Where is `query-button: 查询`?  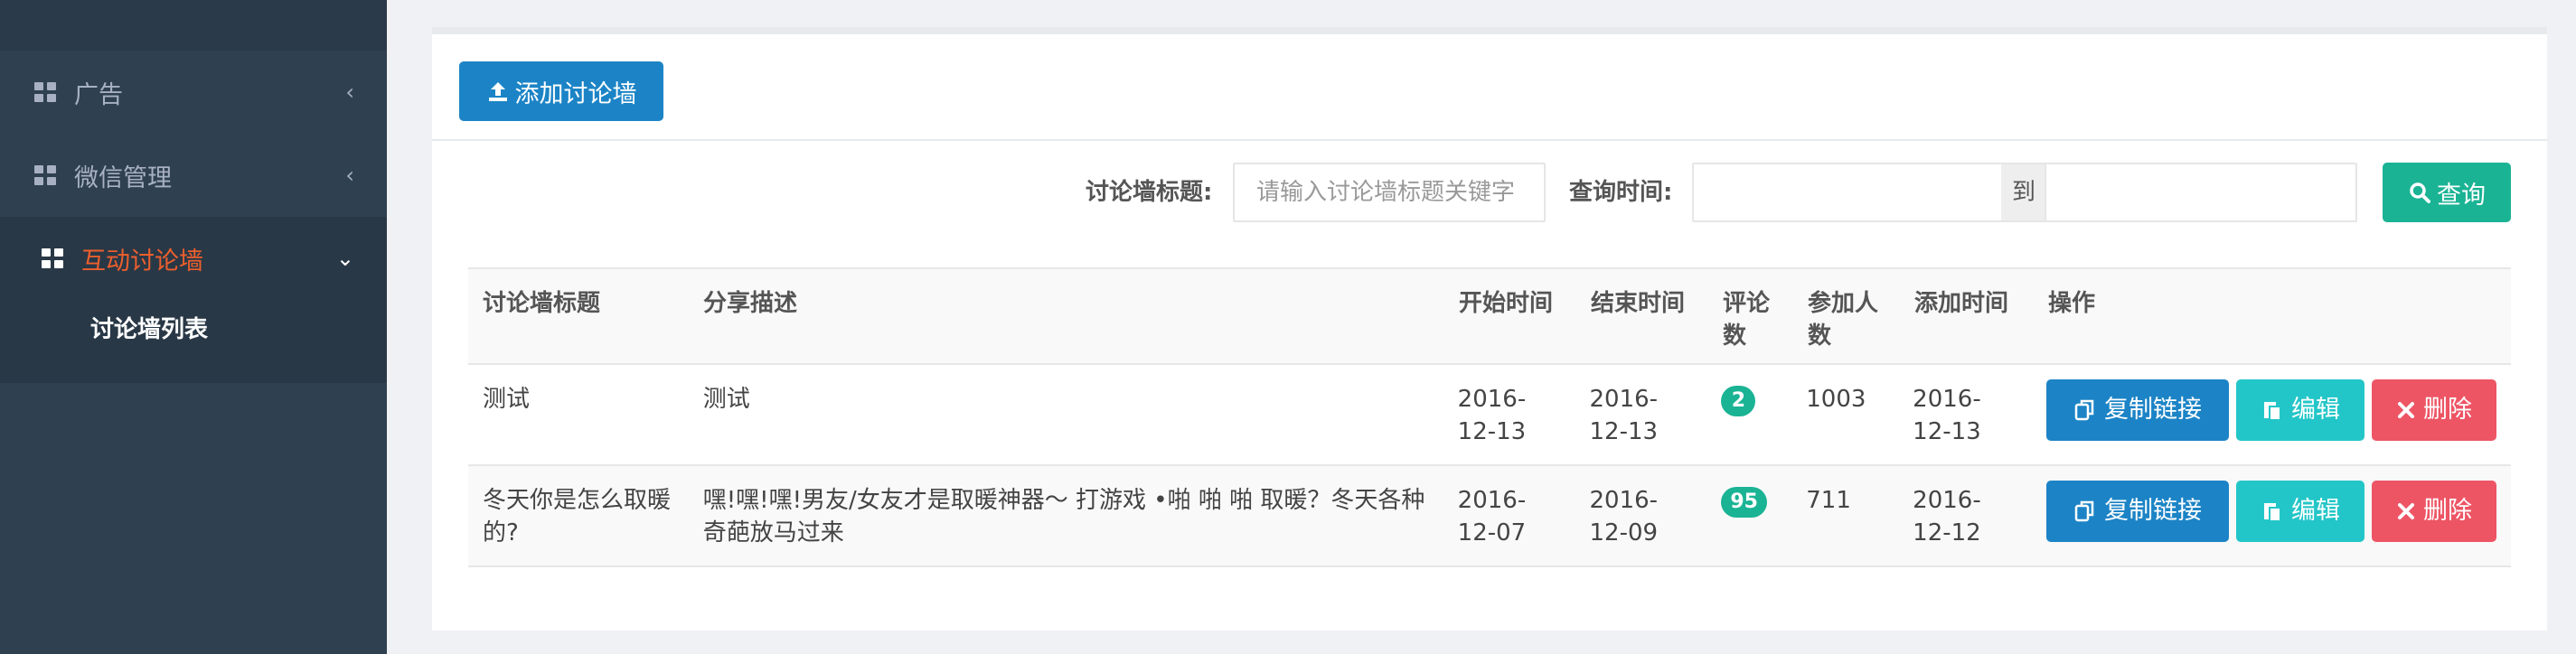 query-button: 查询 is located at coordinates (2447, 192).